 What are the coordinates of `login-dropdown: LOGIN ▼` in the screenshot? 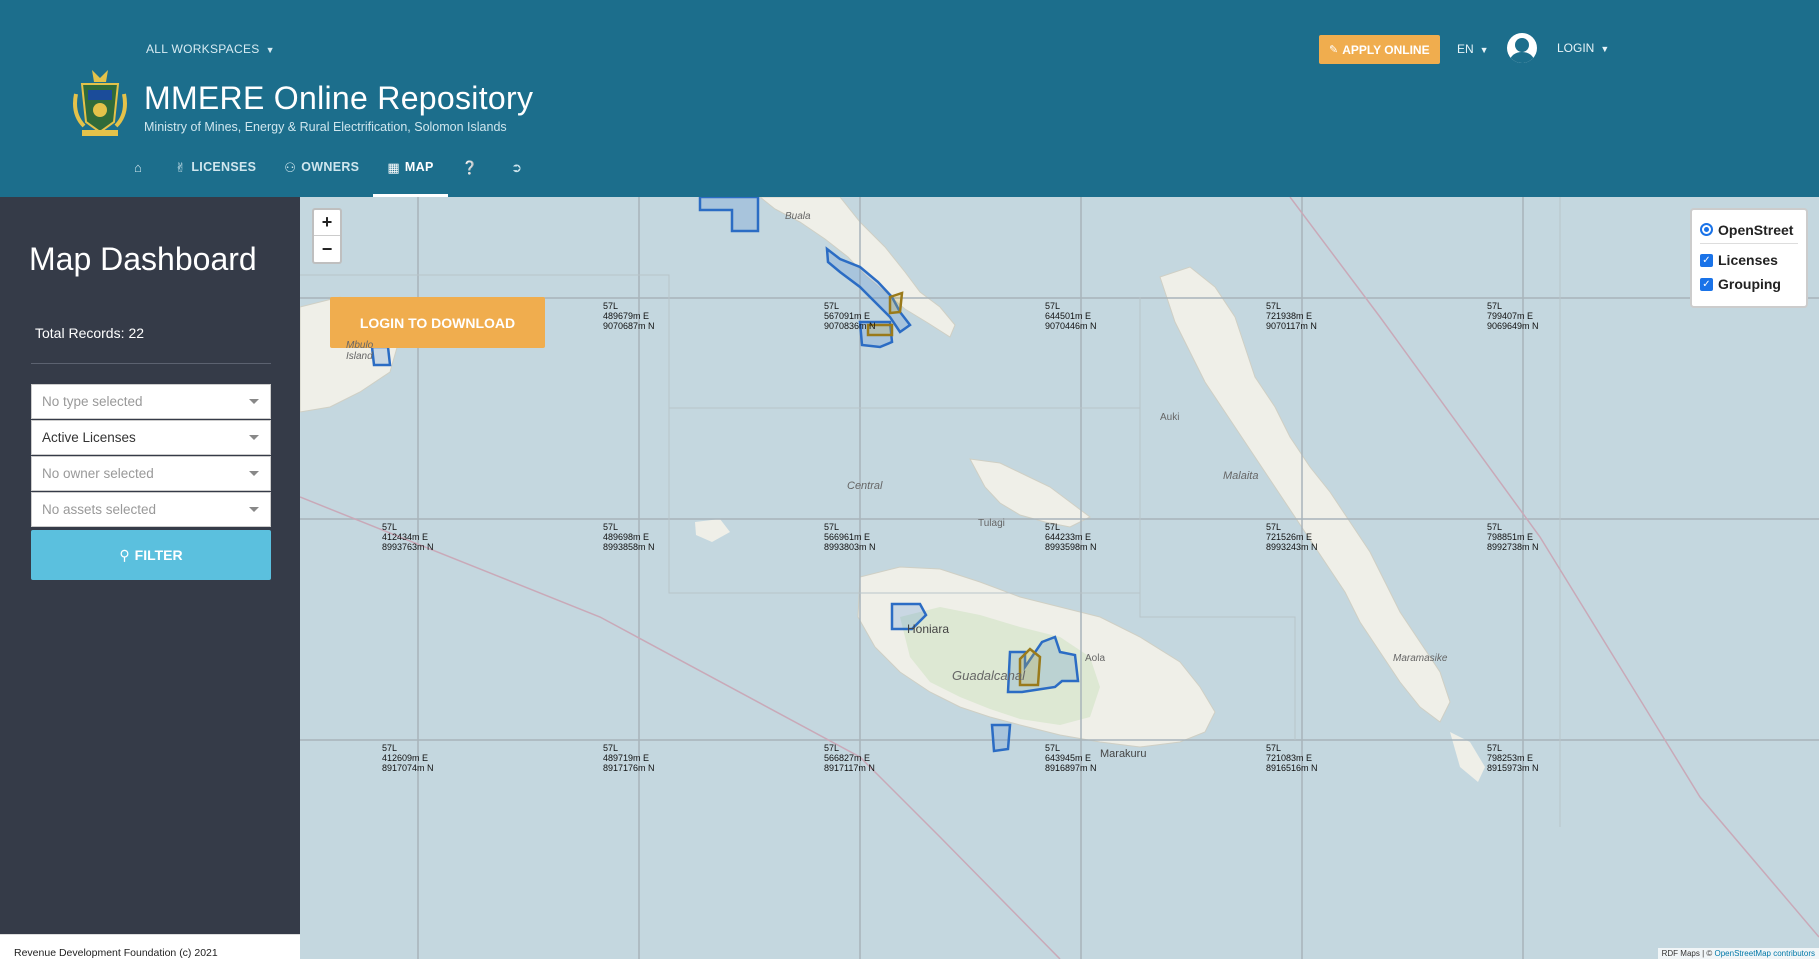 It's located at (1583, 48).